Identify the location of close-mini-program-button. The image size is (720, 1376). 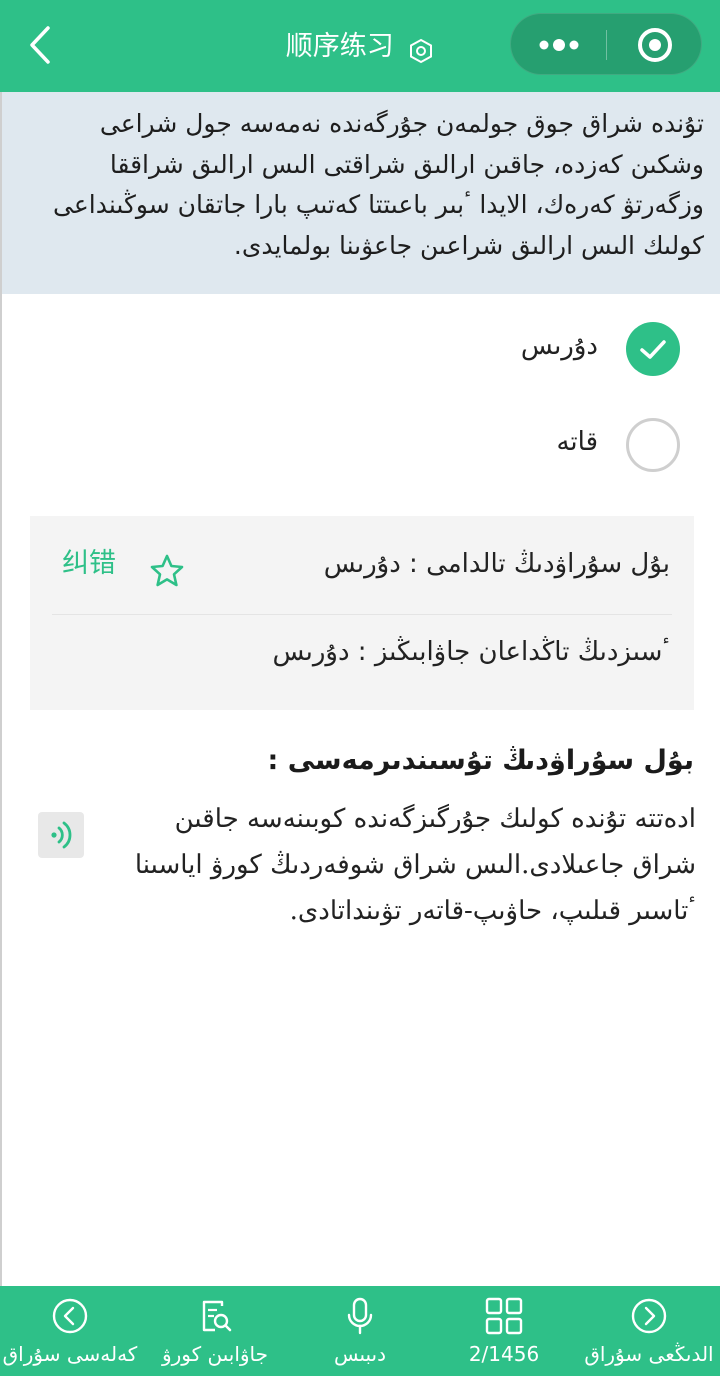
(655, 45).